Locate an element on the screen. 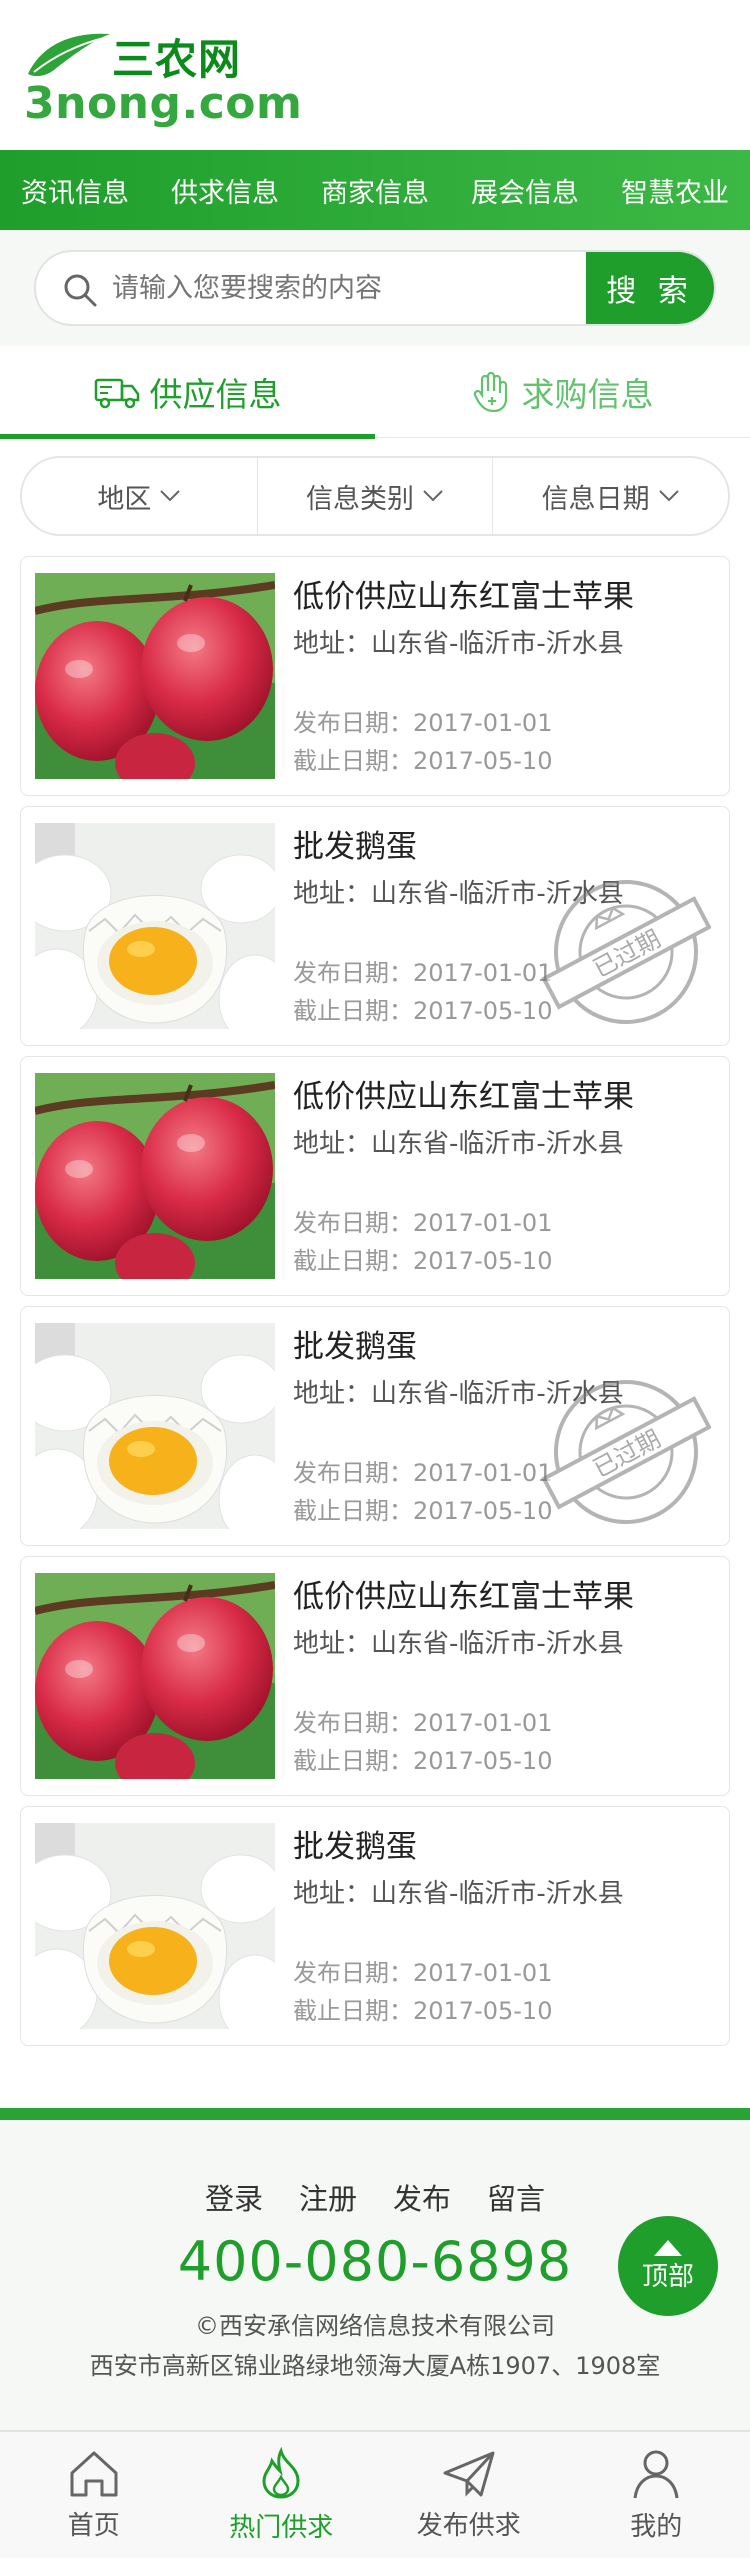 The height and width of the screenshot is (2558, 750). search-section: 搜 索 is located at coordinates (375, 288).